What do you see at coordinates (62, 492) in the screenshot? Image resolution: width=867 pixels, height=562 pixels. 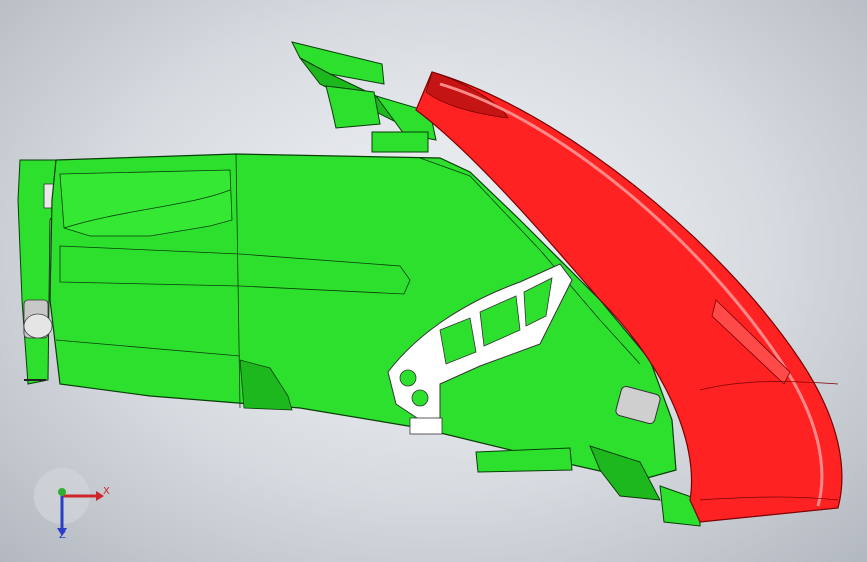 I see `triad-y-axis-dot` at bounding box center [62, 492].